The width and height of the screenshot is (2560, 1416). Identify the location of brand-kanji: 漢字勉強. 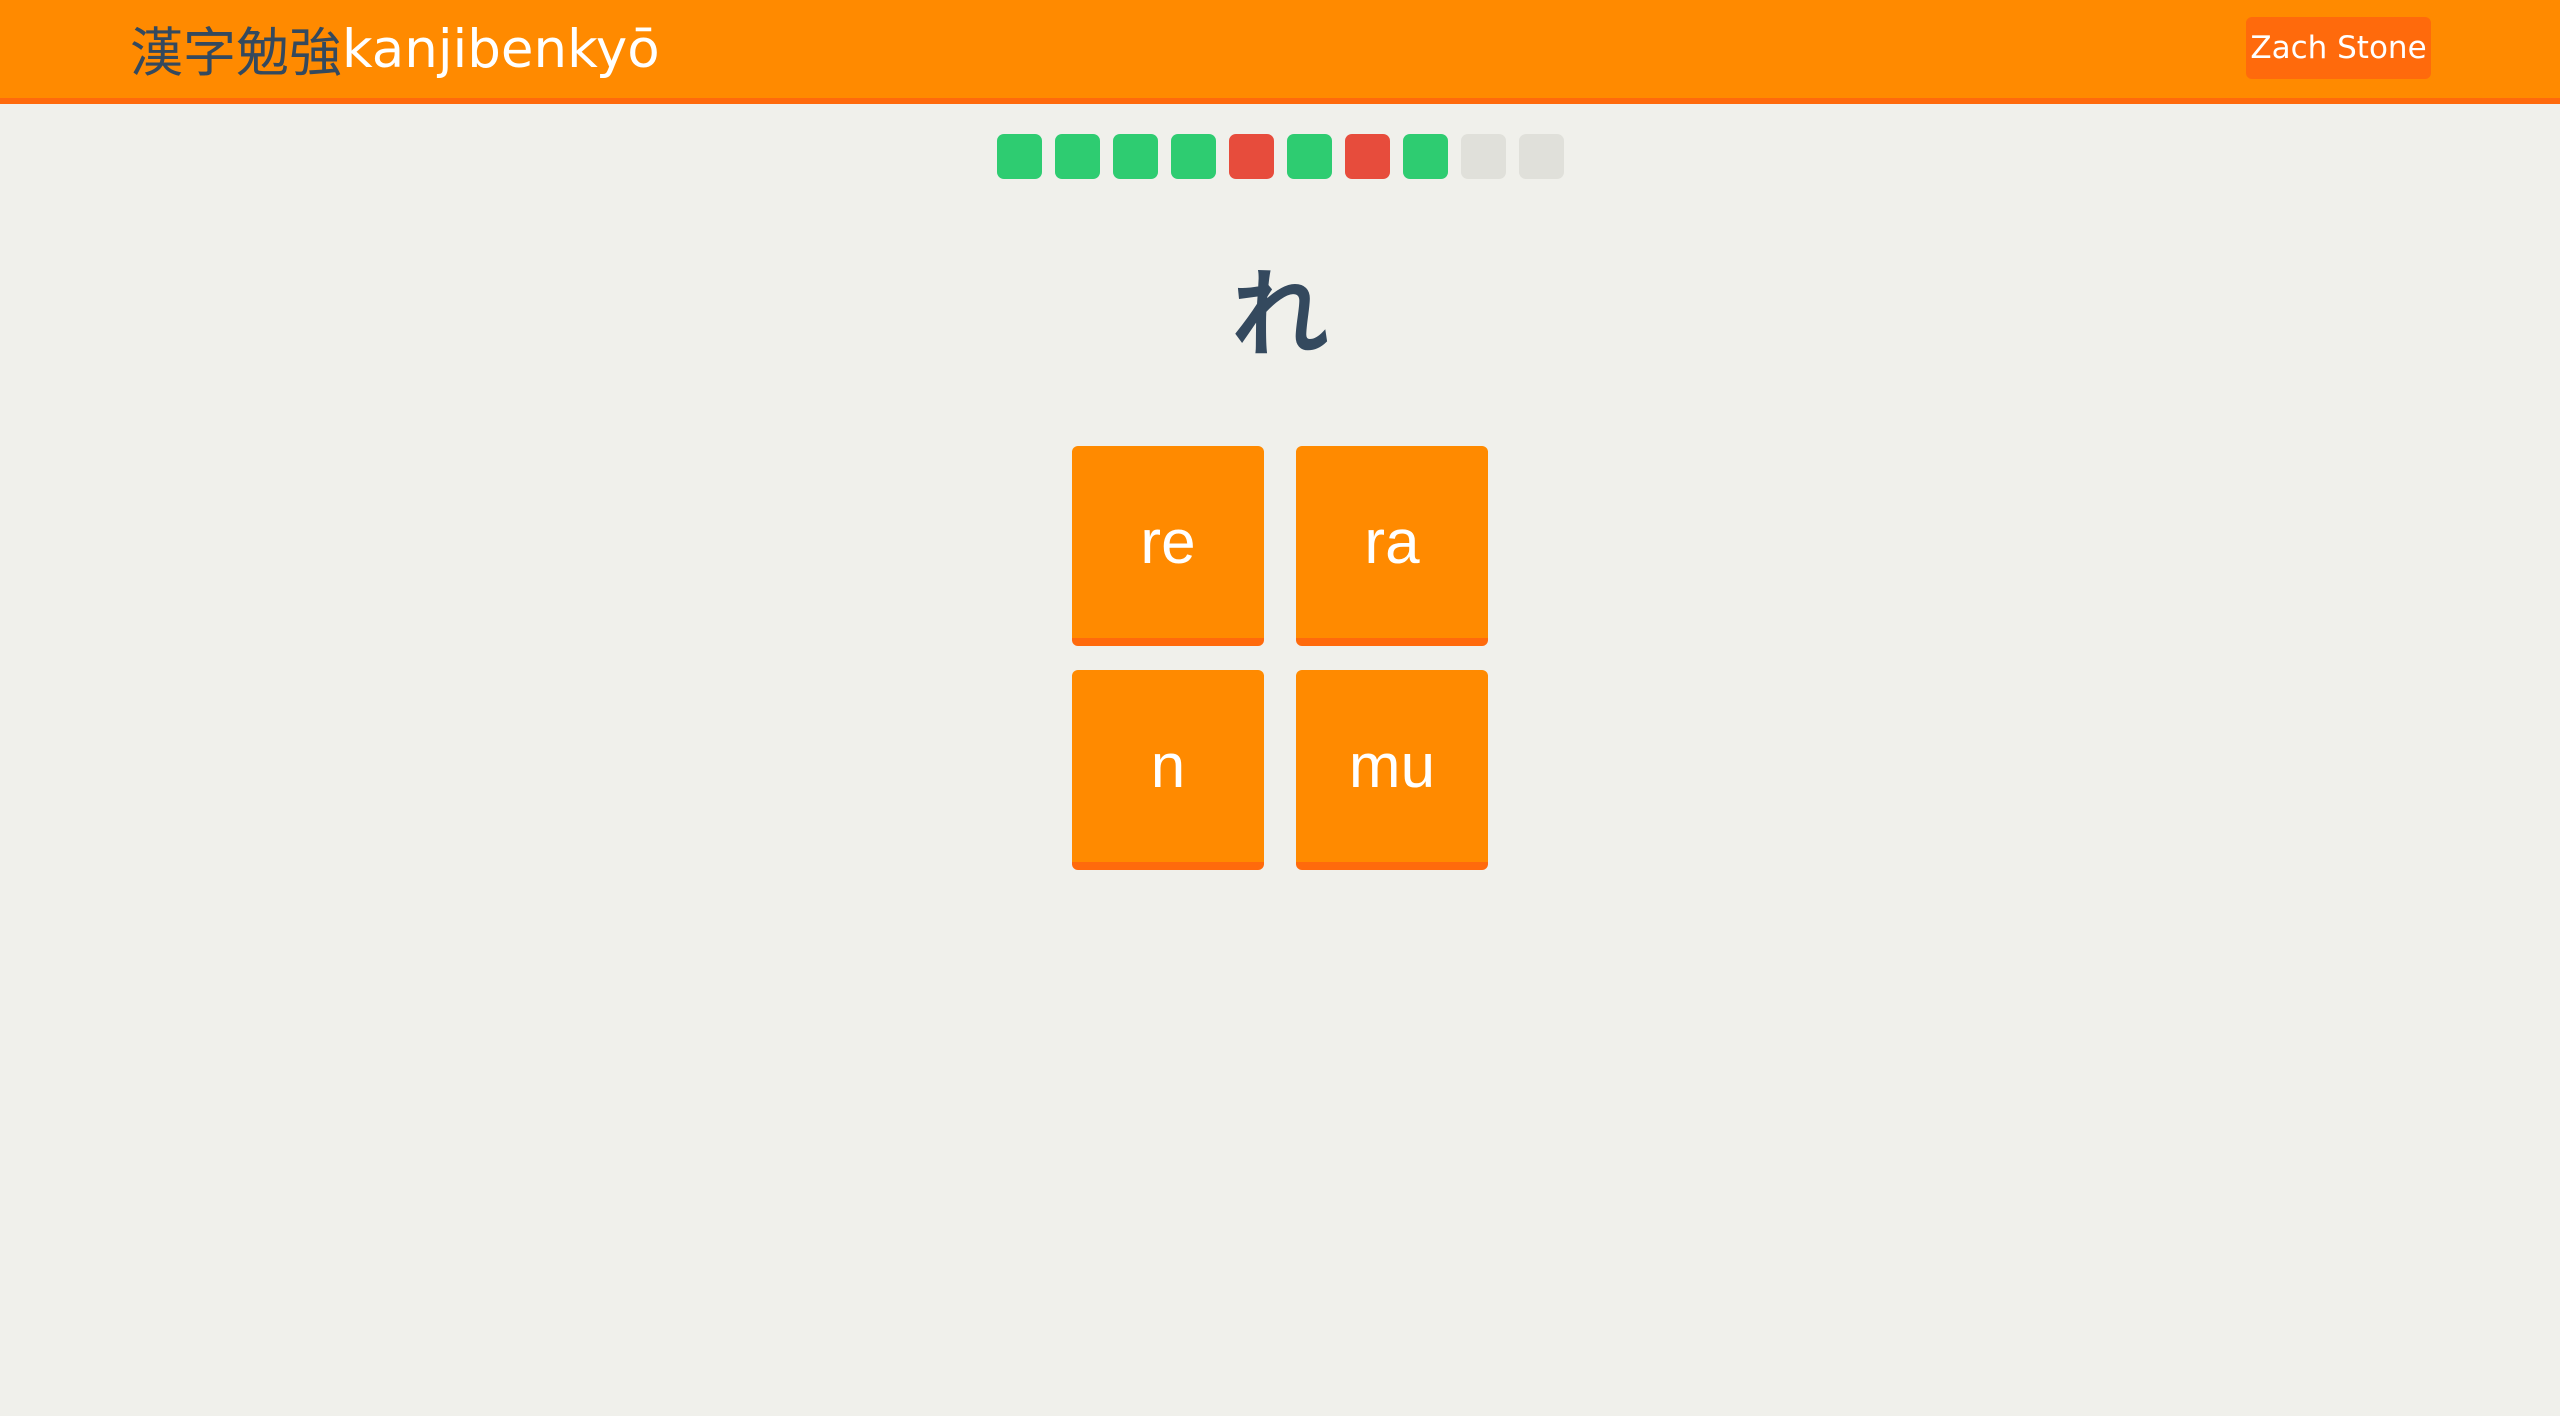
(236, 53).